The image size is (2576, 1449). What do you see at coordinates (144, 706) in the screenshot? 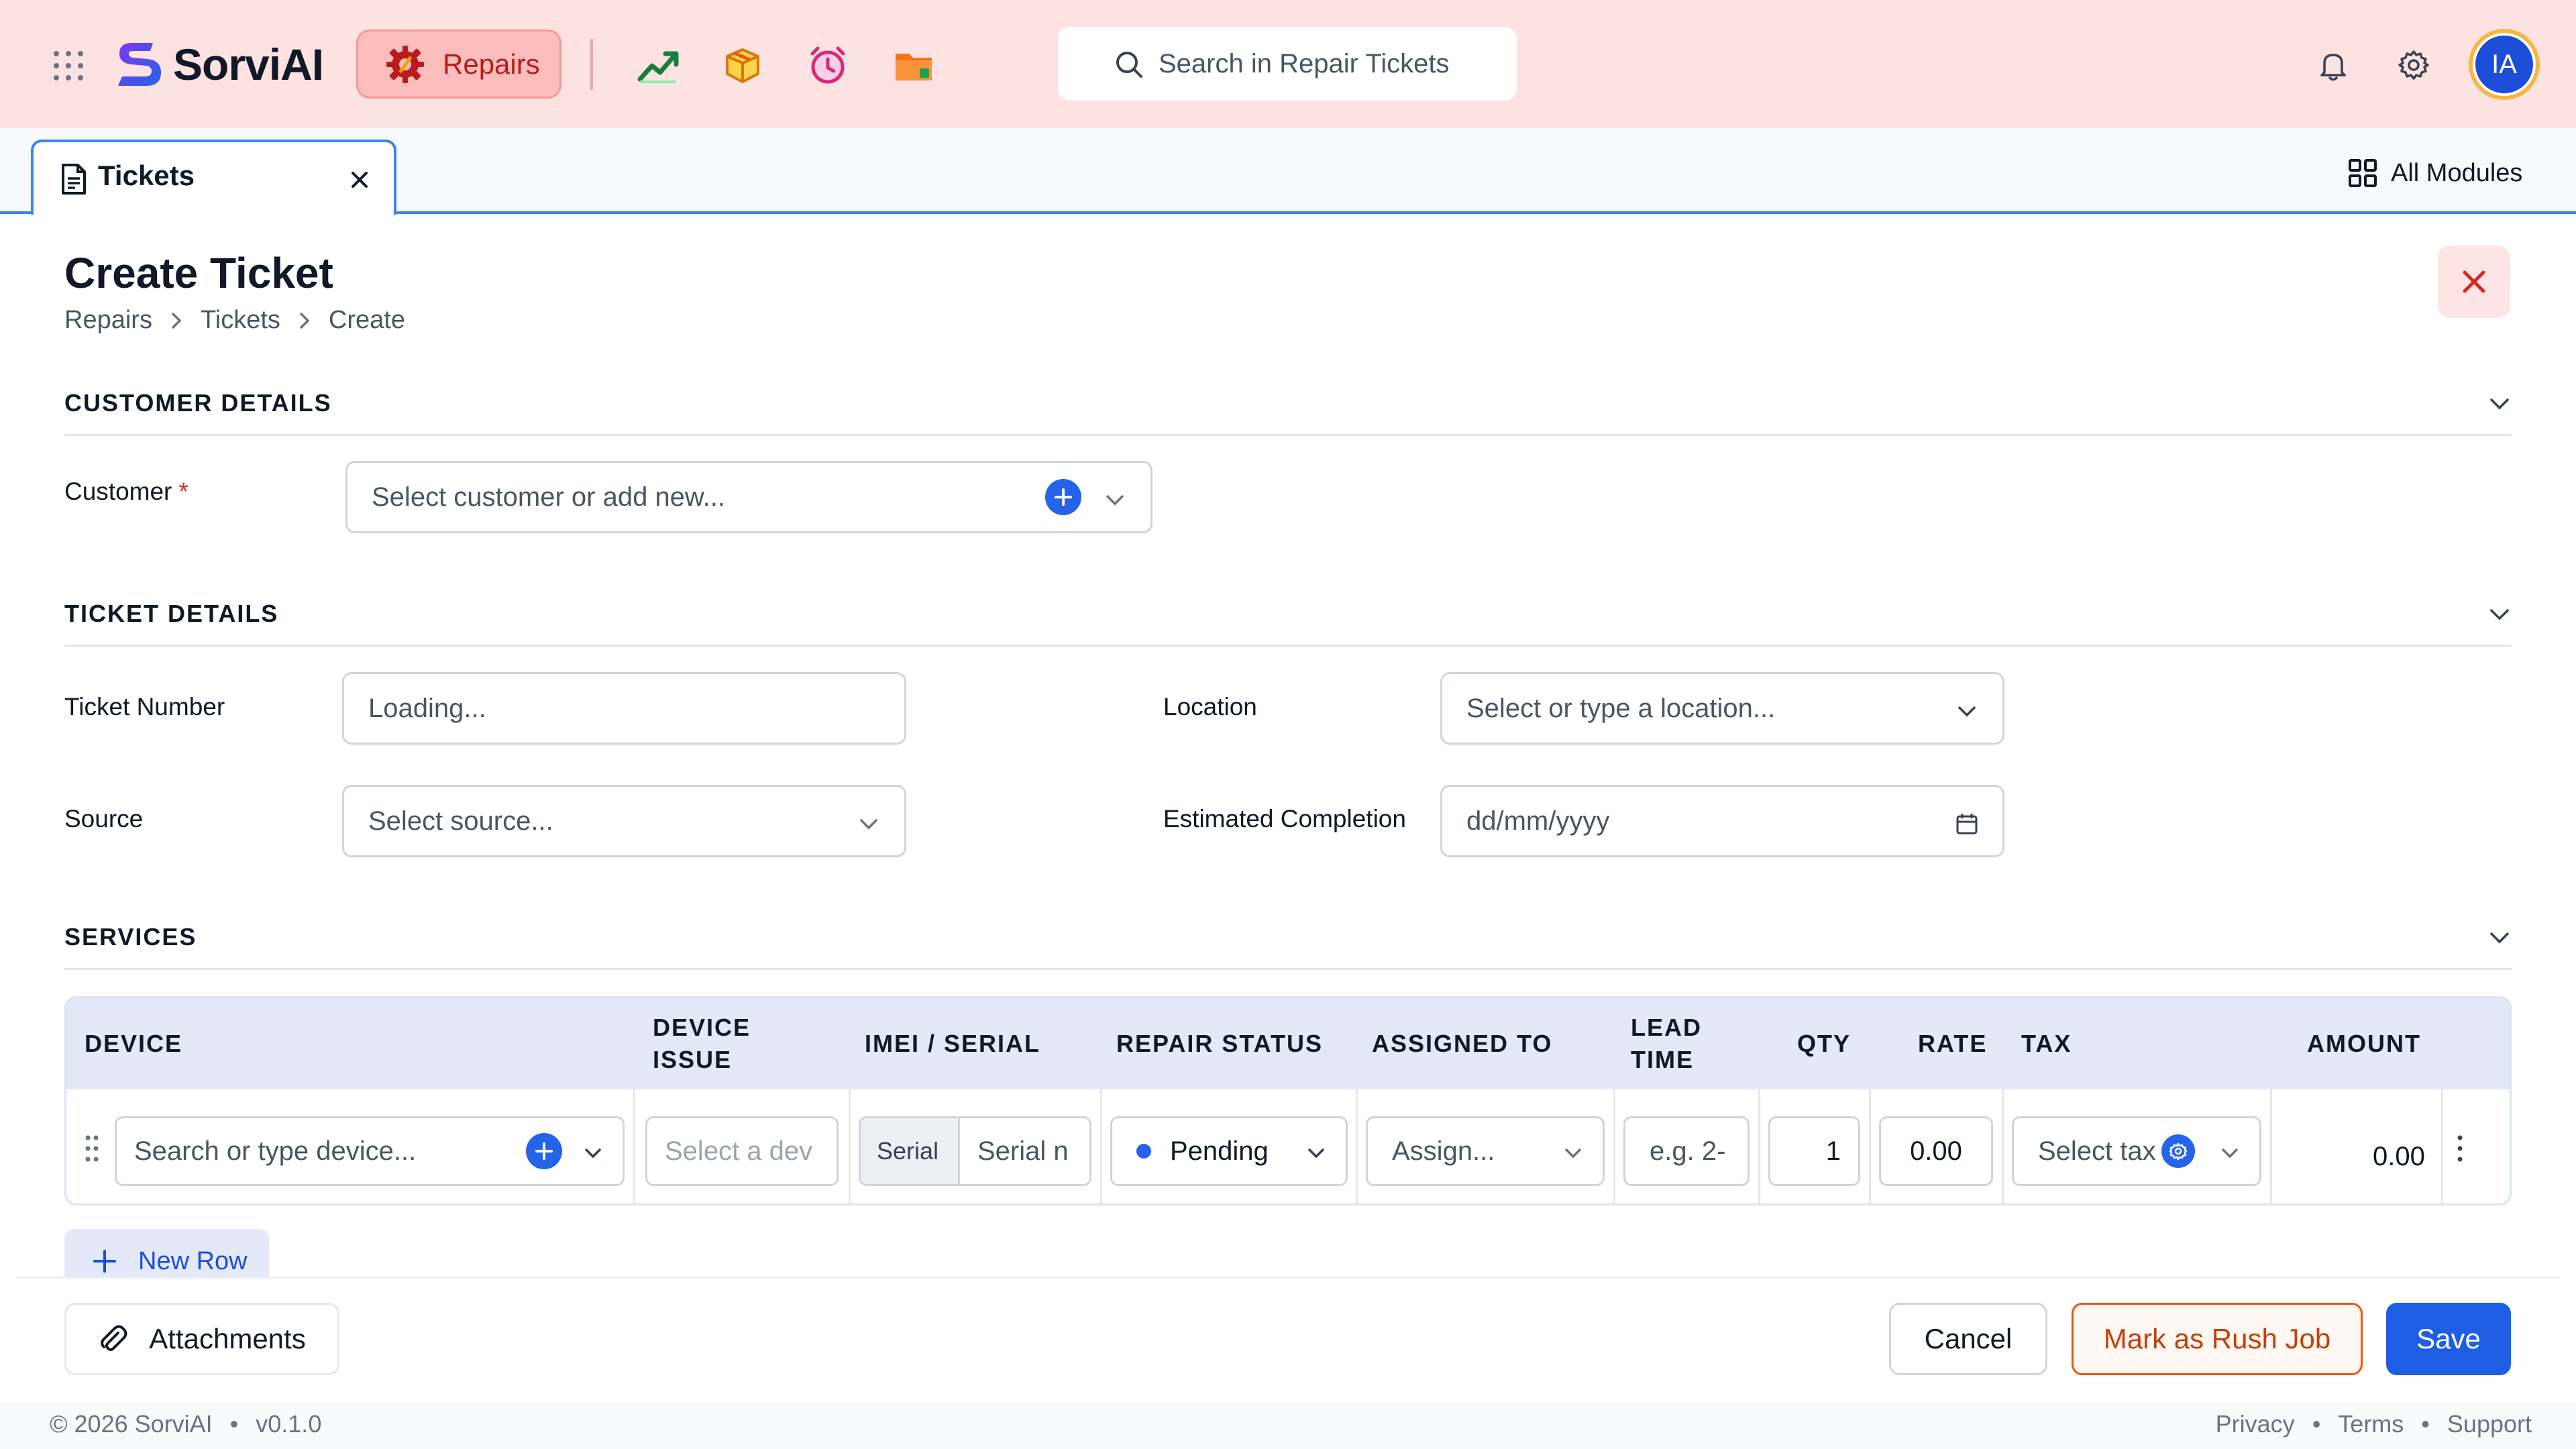
I see `ticket-number-label: Ticket Number` at bounding box center [144, 706].